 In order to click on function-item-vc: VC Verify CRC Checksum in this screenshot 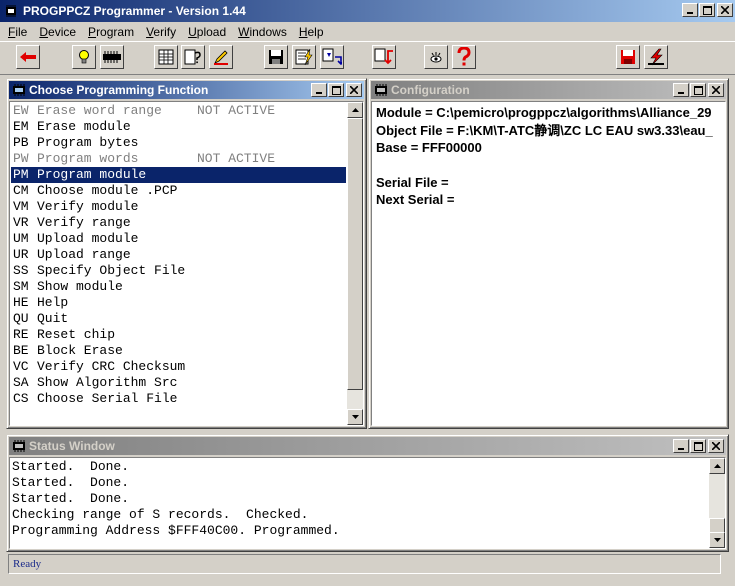, I will do `click(178, 367)`.